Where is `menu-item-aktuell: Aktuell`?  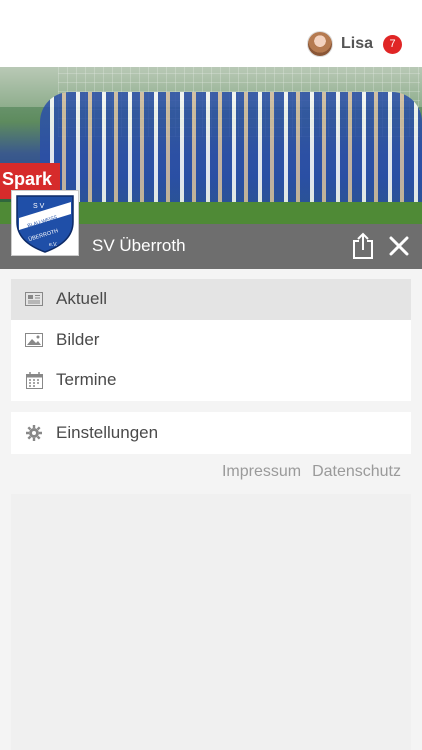 menu-item-aktuell: Aktuell is located at coordinates (211, 299).